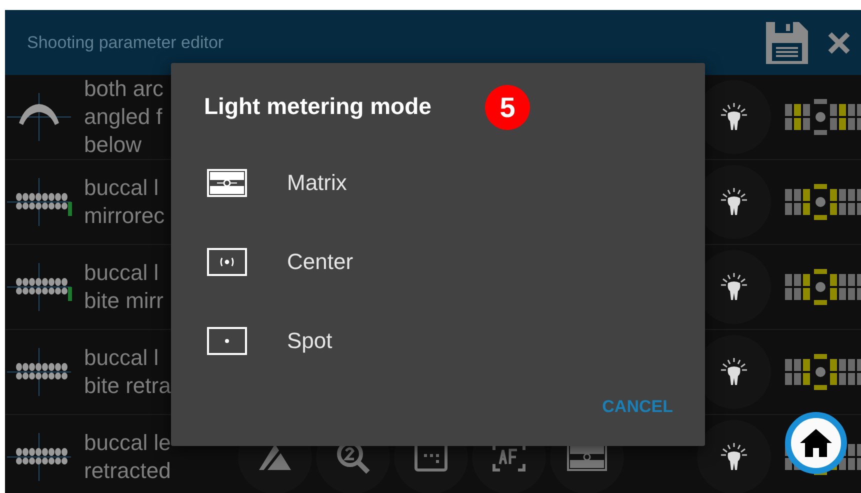  What do you see at coordinates (441, 340) in the screenshot?
I see `metering-option: Spot` at bounding box center [441, 340].